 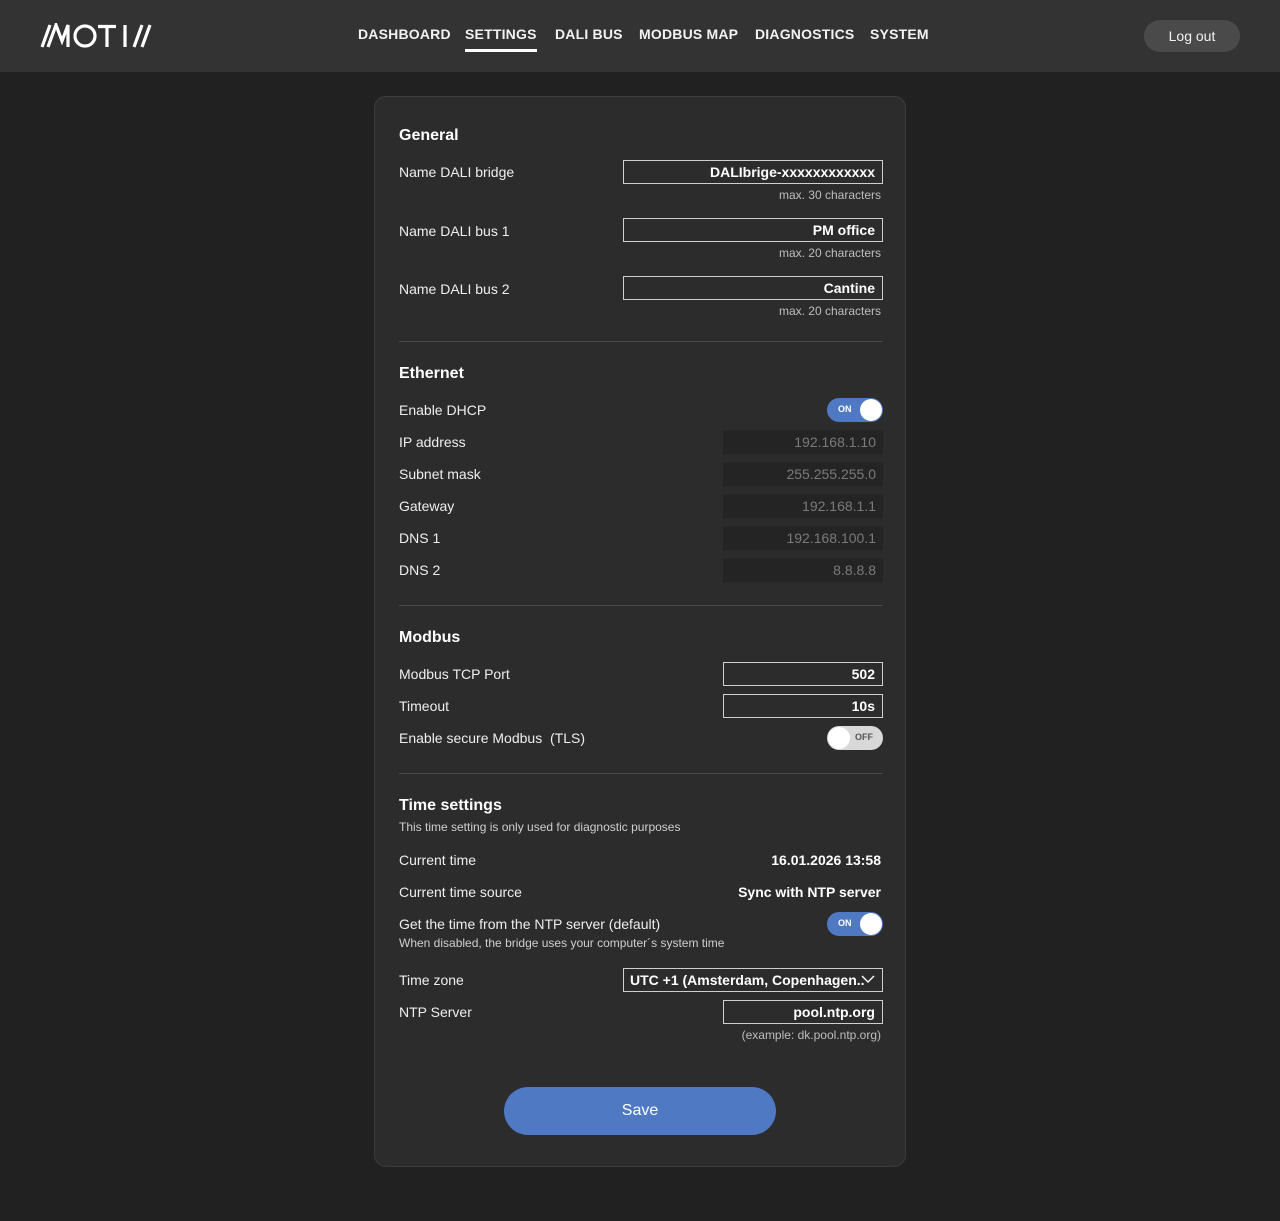 What do you see at coordinates (803, 442) in the screenshot?
I see `ip-input: 192.168.1.10` at bounding box center [803, 442].